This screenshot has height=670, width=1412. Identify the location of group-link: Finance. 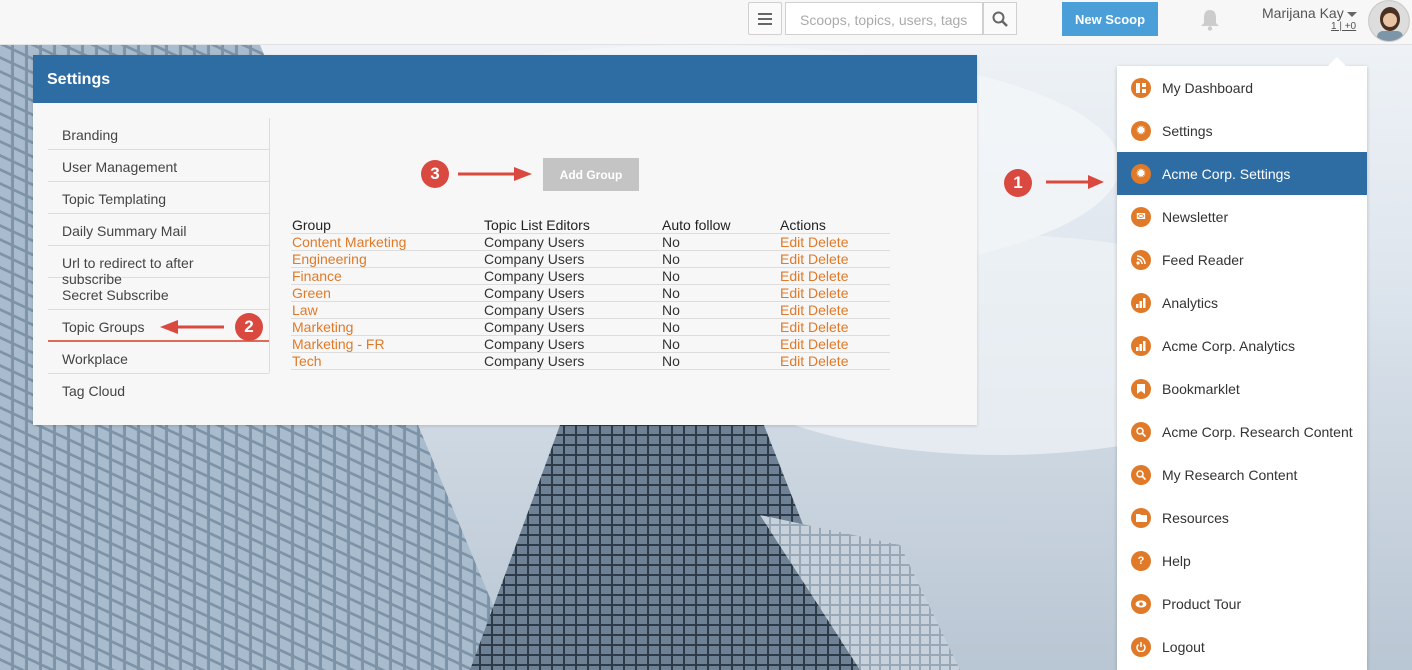
(387, 276).